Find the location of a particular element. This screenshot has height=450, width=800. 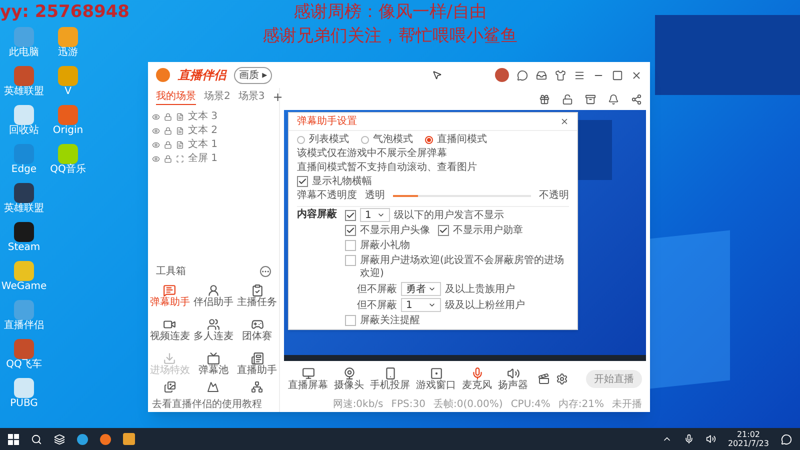

source-item: 文本 2 is located at coordinates (213, 131).